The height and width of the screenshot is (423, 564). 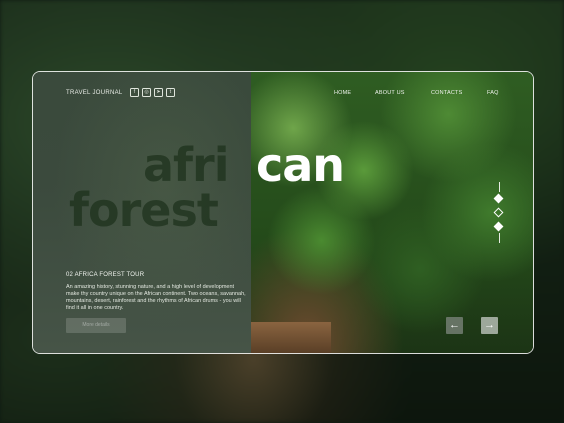 I want to click on arrow-right-icon: →, so click(x=489, y=325).